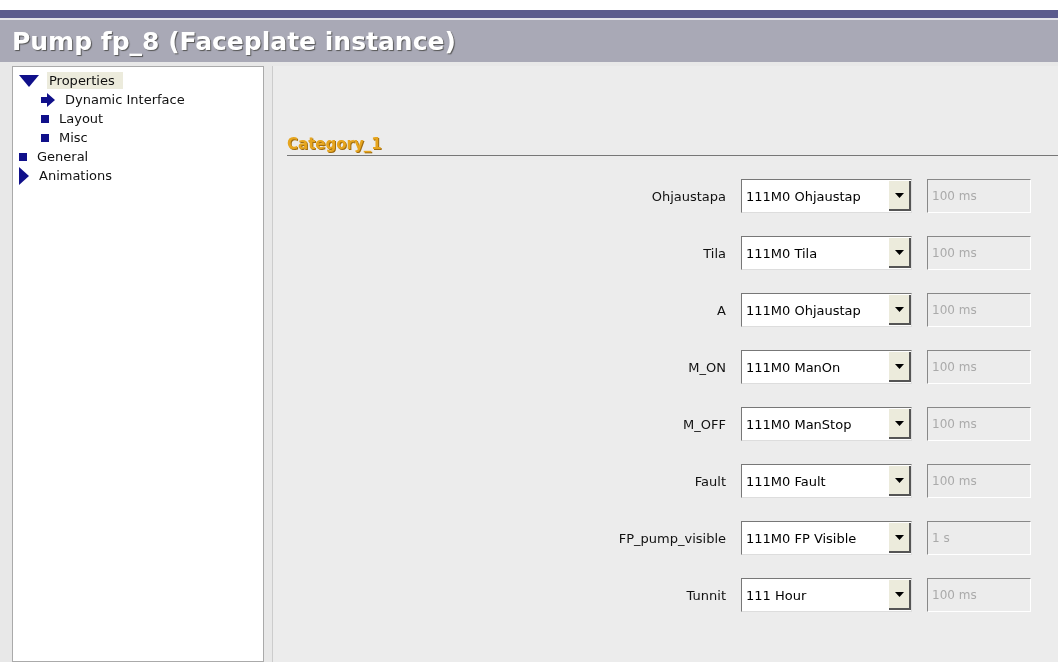 The image size is (1058, 662). I want to click on property-label: Fault, so click(709, 481).